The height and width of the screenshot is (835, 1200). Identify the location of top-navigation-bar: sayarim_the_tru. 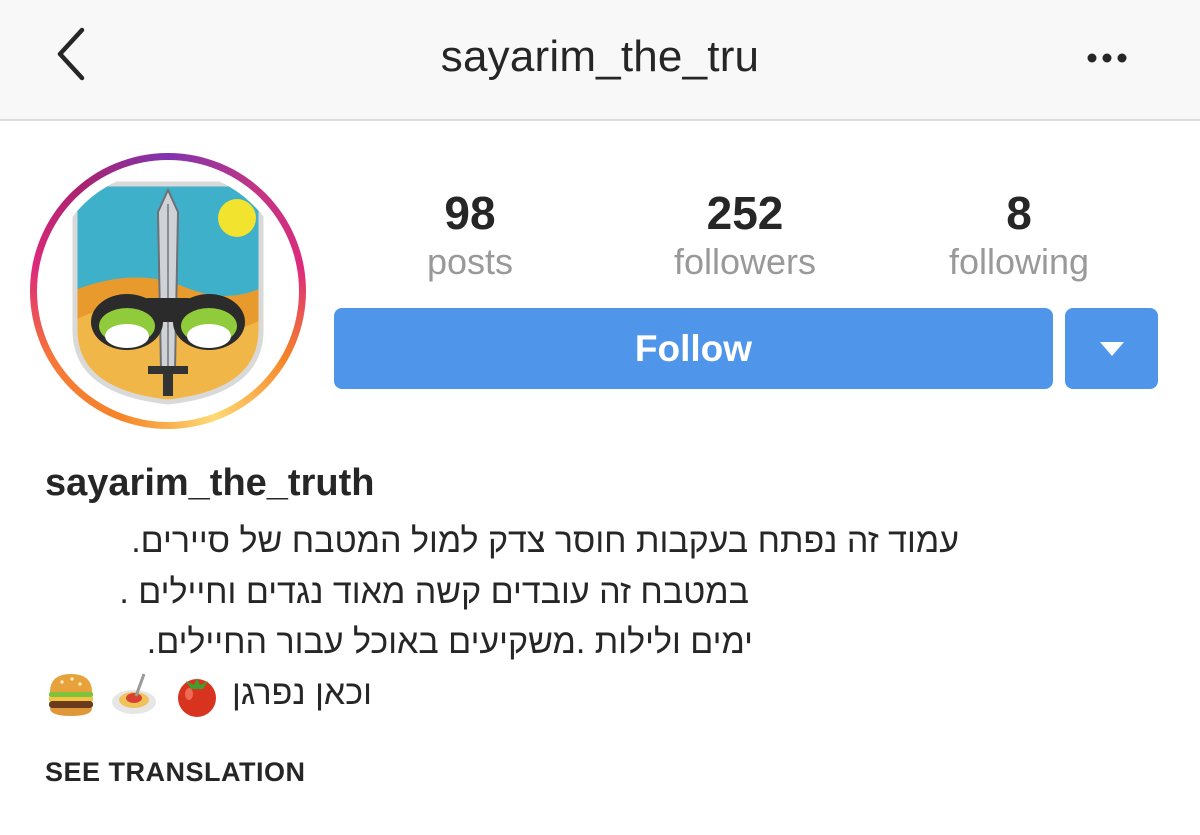
(600, 60).